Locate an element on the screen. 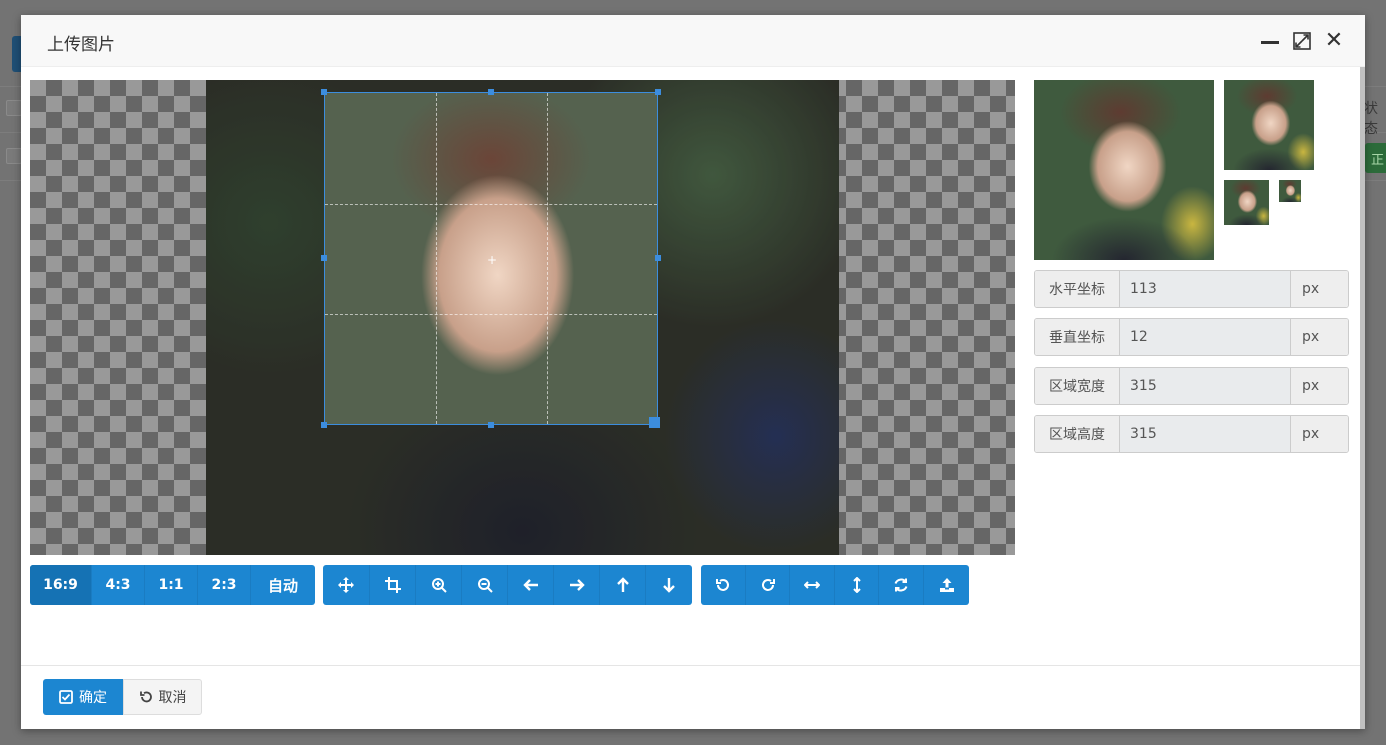 This screenshot has height=745, width=1386. footer-divider is located at coordinates (690, 665).